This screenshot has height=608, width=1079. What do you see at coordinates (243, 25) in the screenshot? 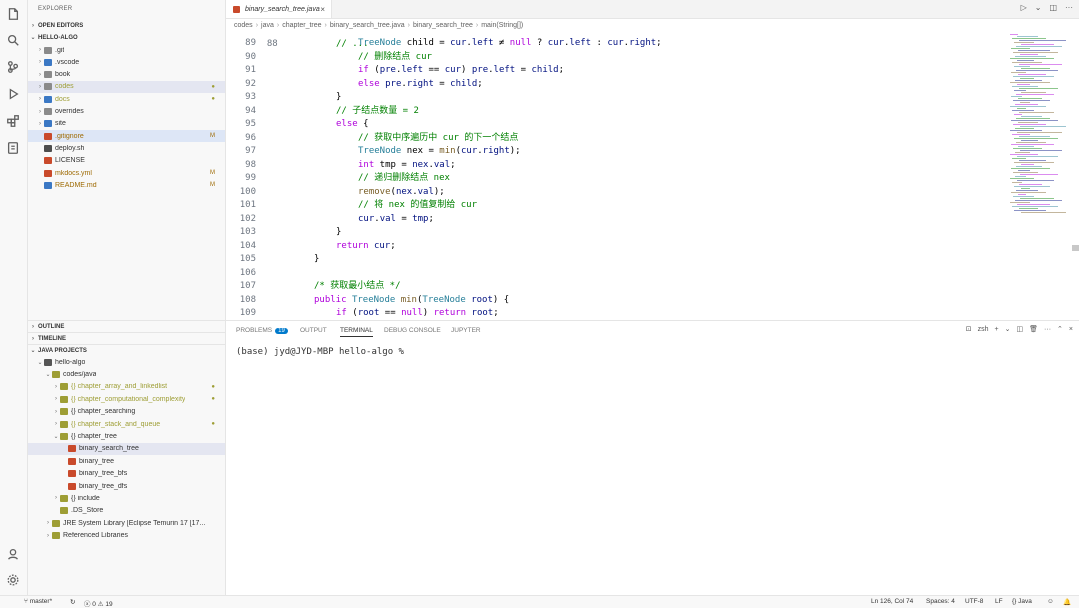
I see `breadcrumb-item: codes` at bounding box center [243, 25].